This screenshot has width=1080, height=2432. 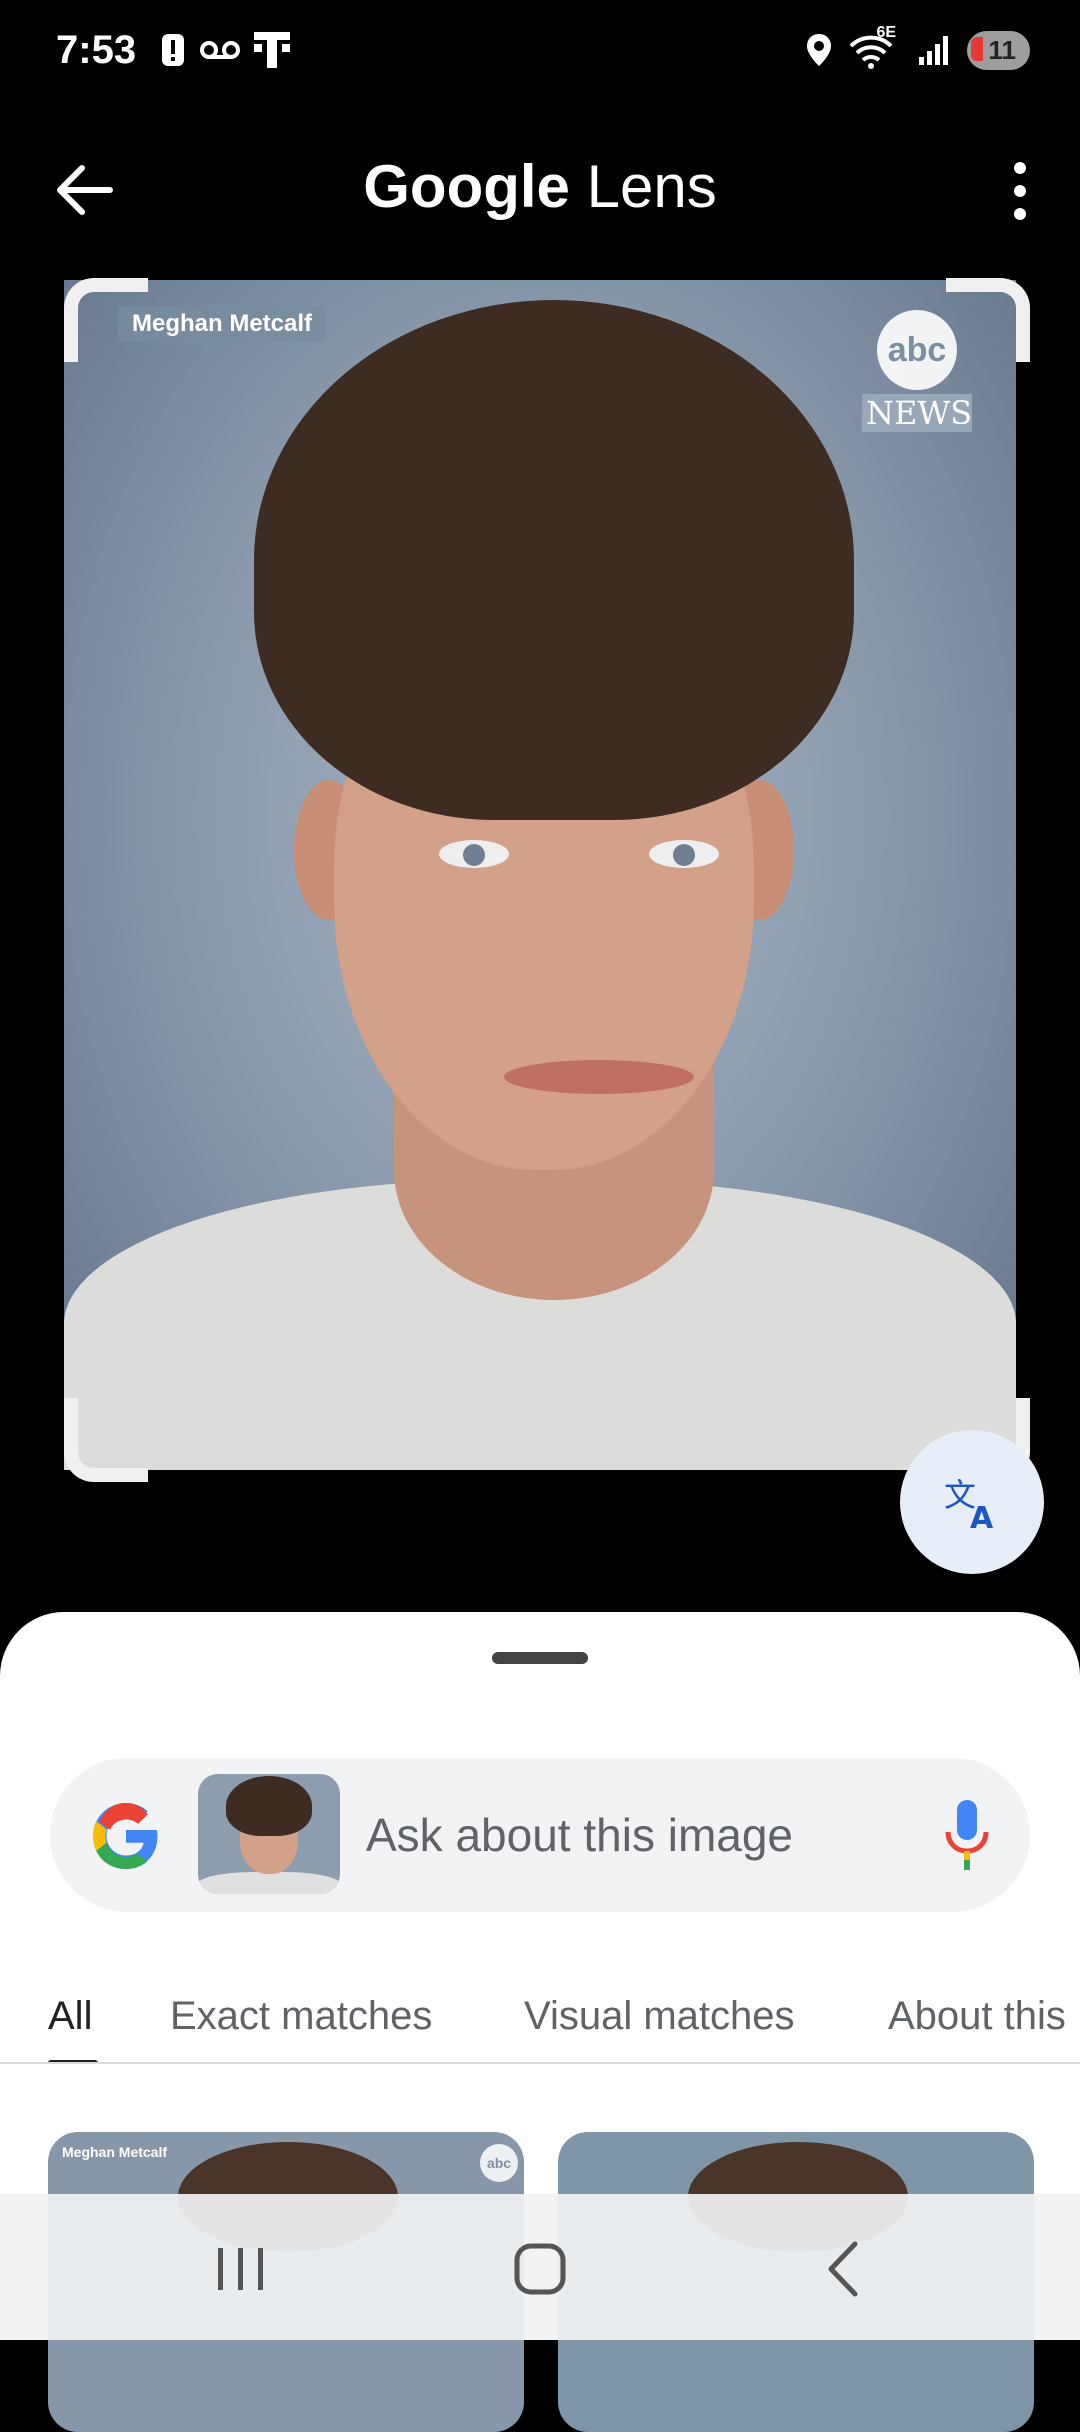 What do you see at coordinates (540, 55) in the screenshot?
I see `status-bar: 7:53 6E 11` at bounding box center [540, 55].